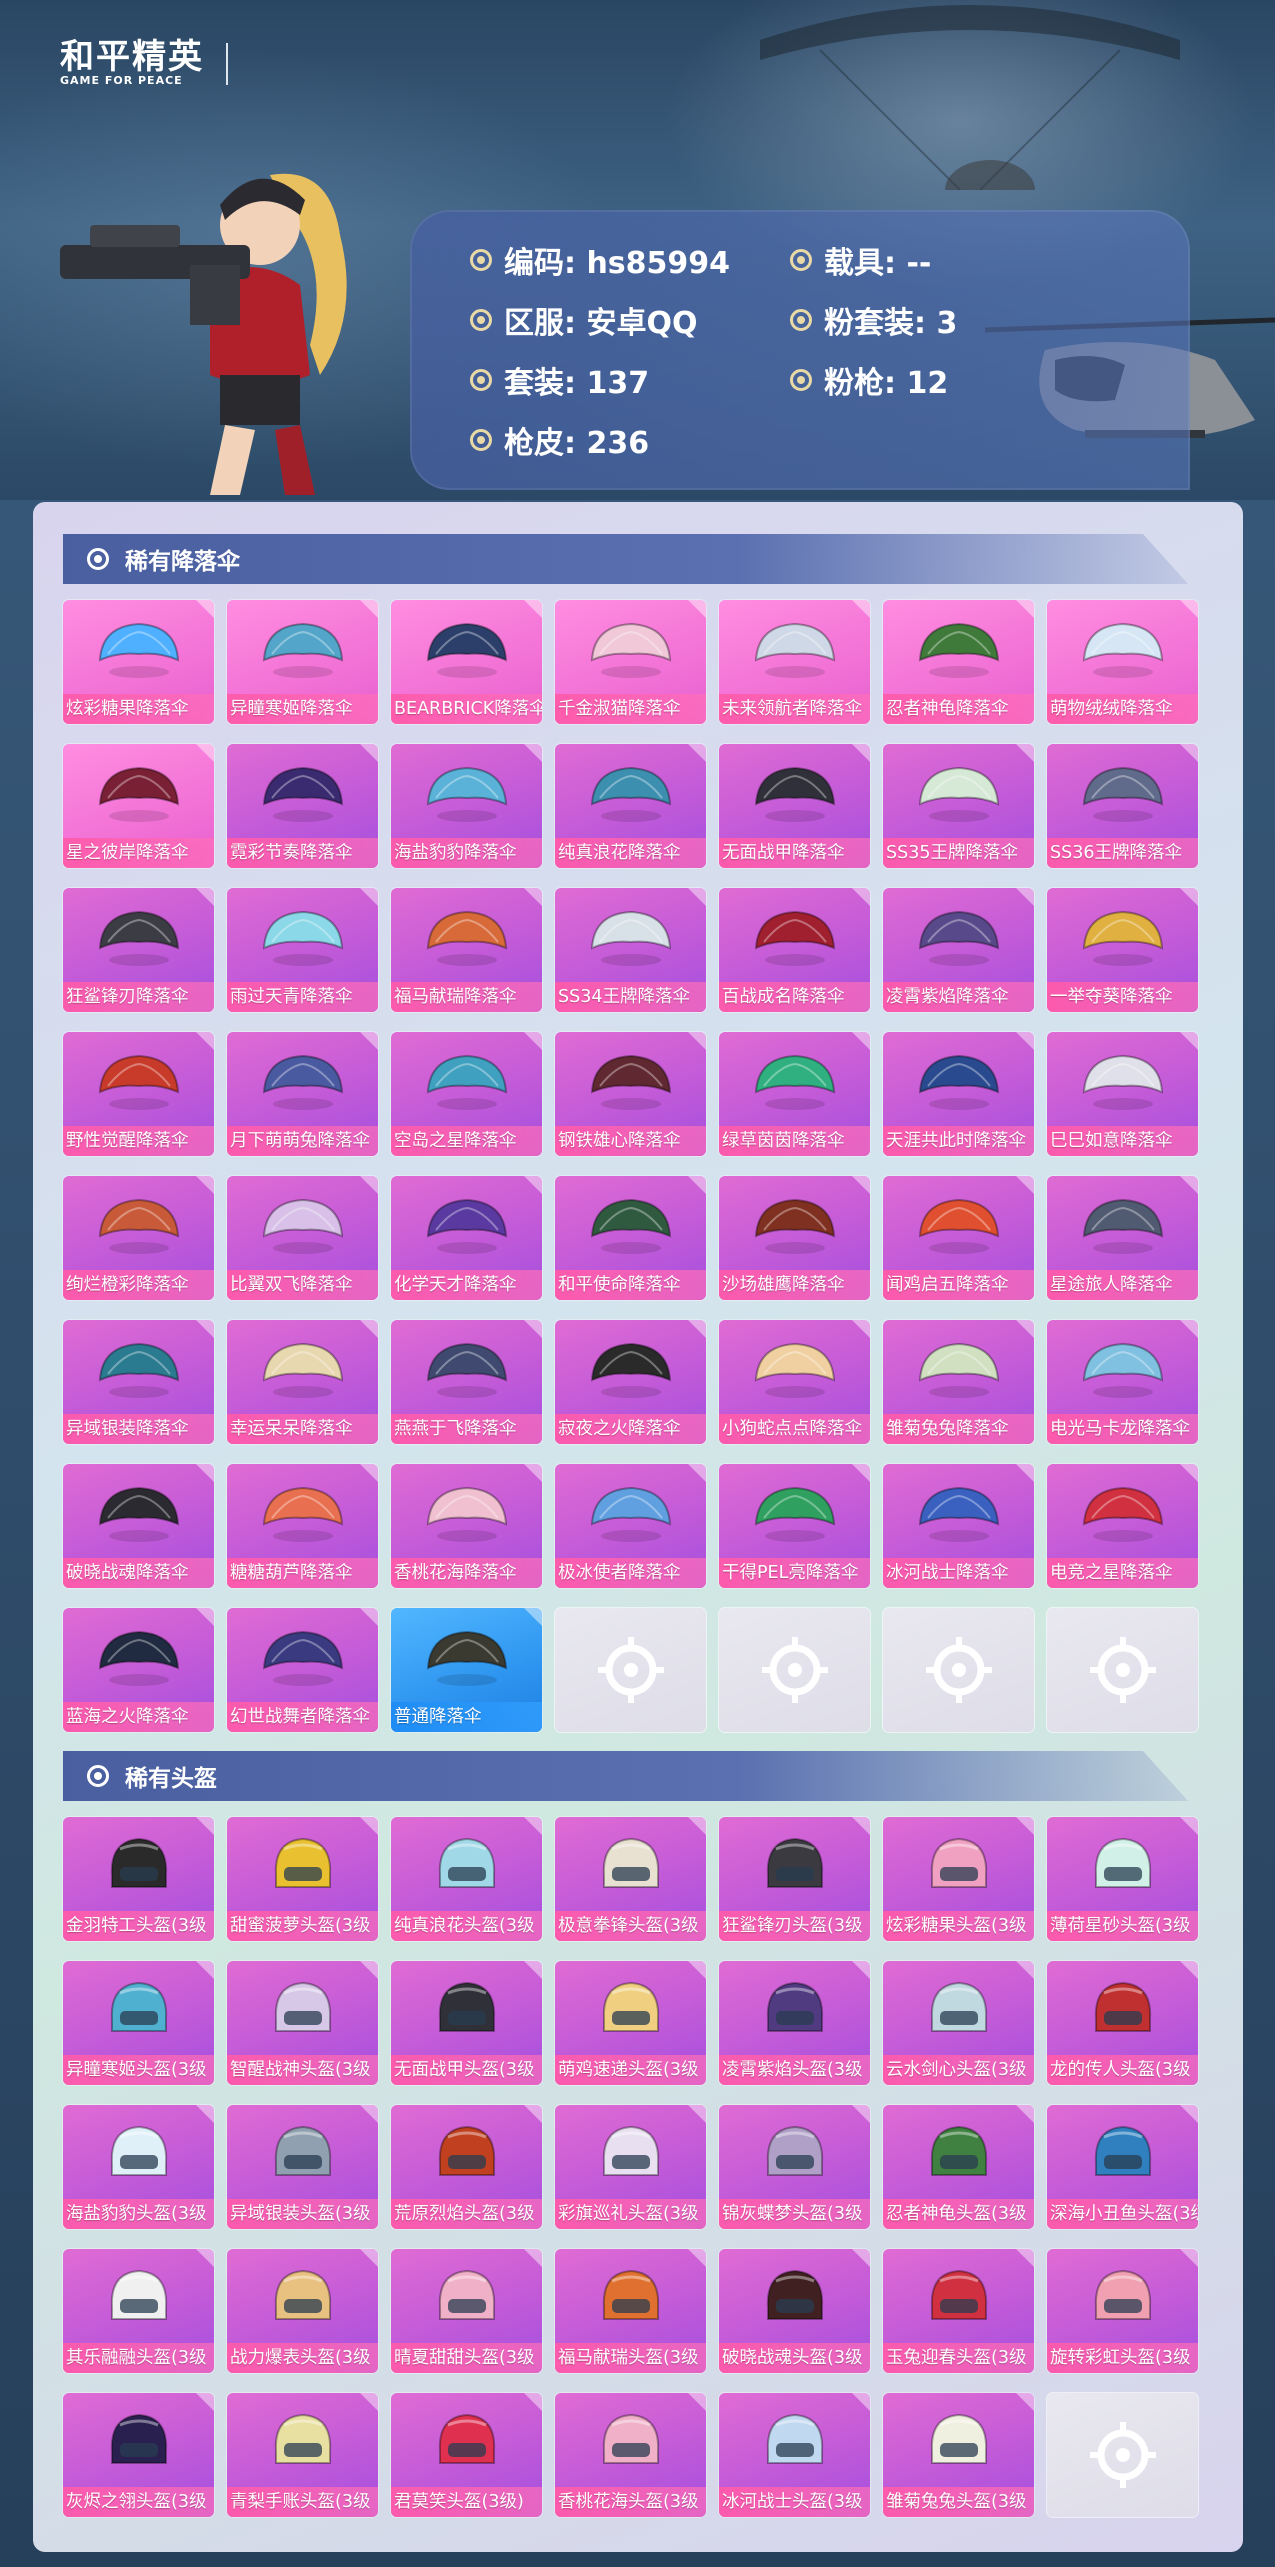  I want to click on helmet-item: 玉兔迎春头盔(3级, so click(958, 2311).